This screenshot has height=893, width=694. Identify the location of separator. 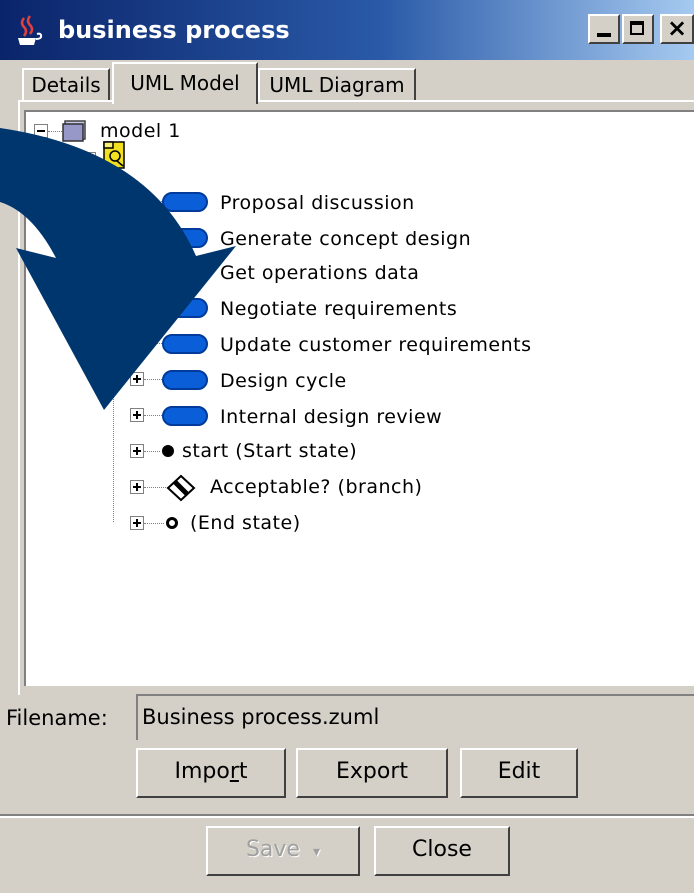
(347, 816).